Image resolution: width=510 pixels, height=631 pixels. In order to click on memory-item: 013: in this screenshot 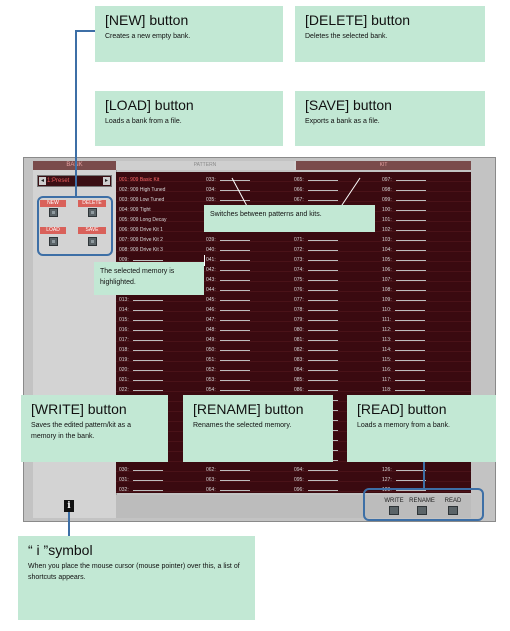, I will do `click(162, 300)`.